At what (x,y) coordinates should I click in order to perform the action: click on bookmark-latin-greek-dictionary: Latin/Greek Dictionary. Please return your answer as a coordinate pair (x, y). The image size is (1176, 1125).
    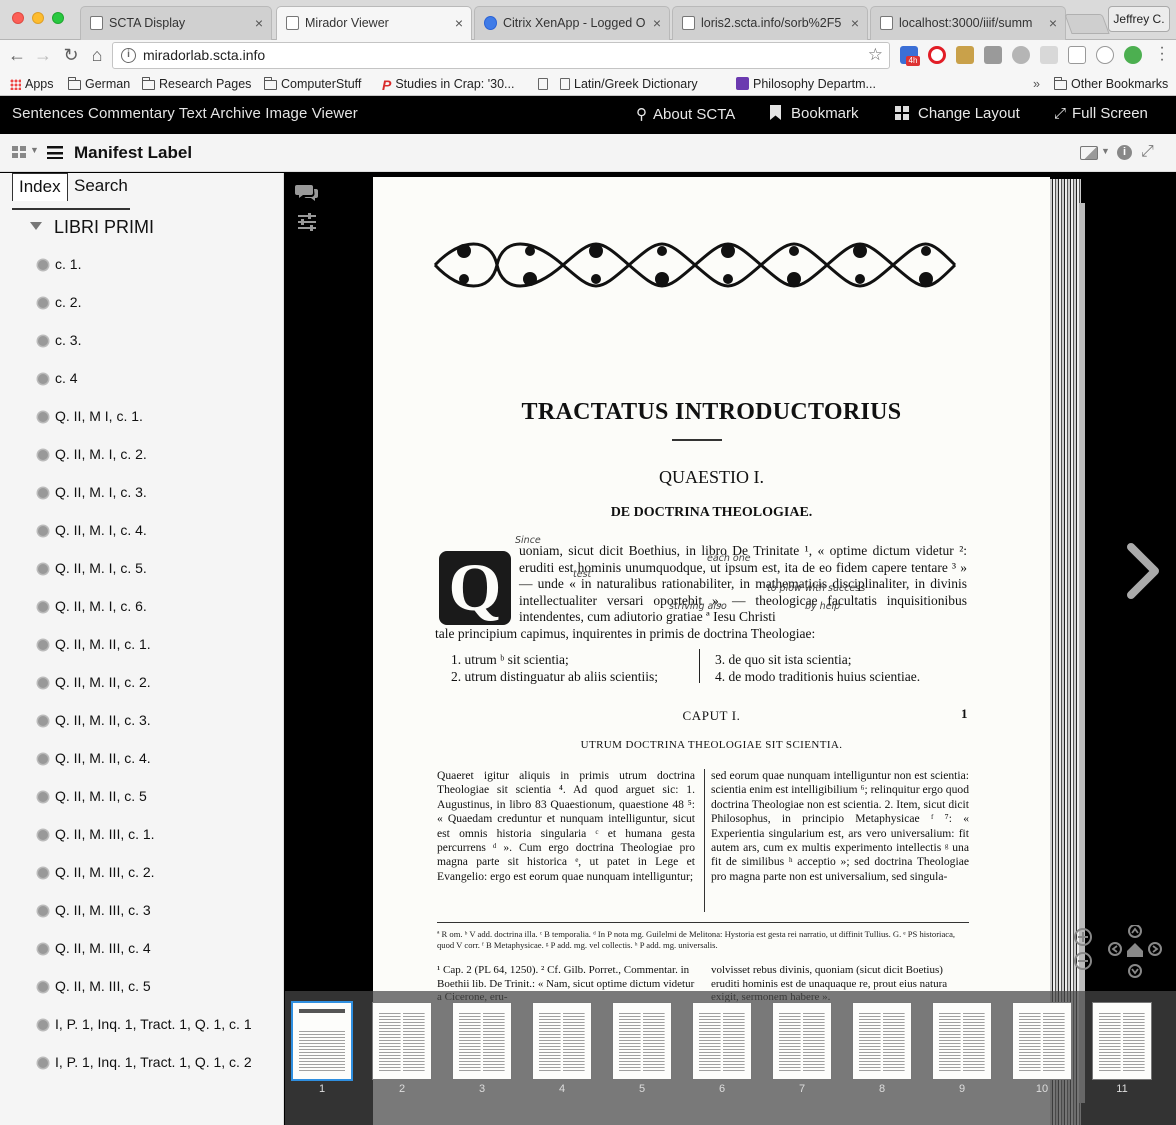
    Looking at the image, I should click on (629, 84).